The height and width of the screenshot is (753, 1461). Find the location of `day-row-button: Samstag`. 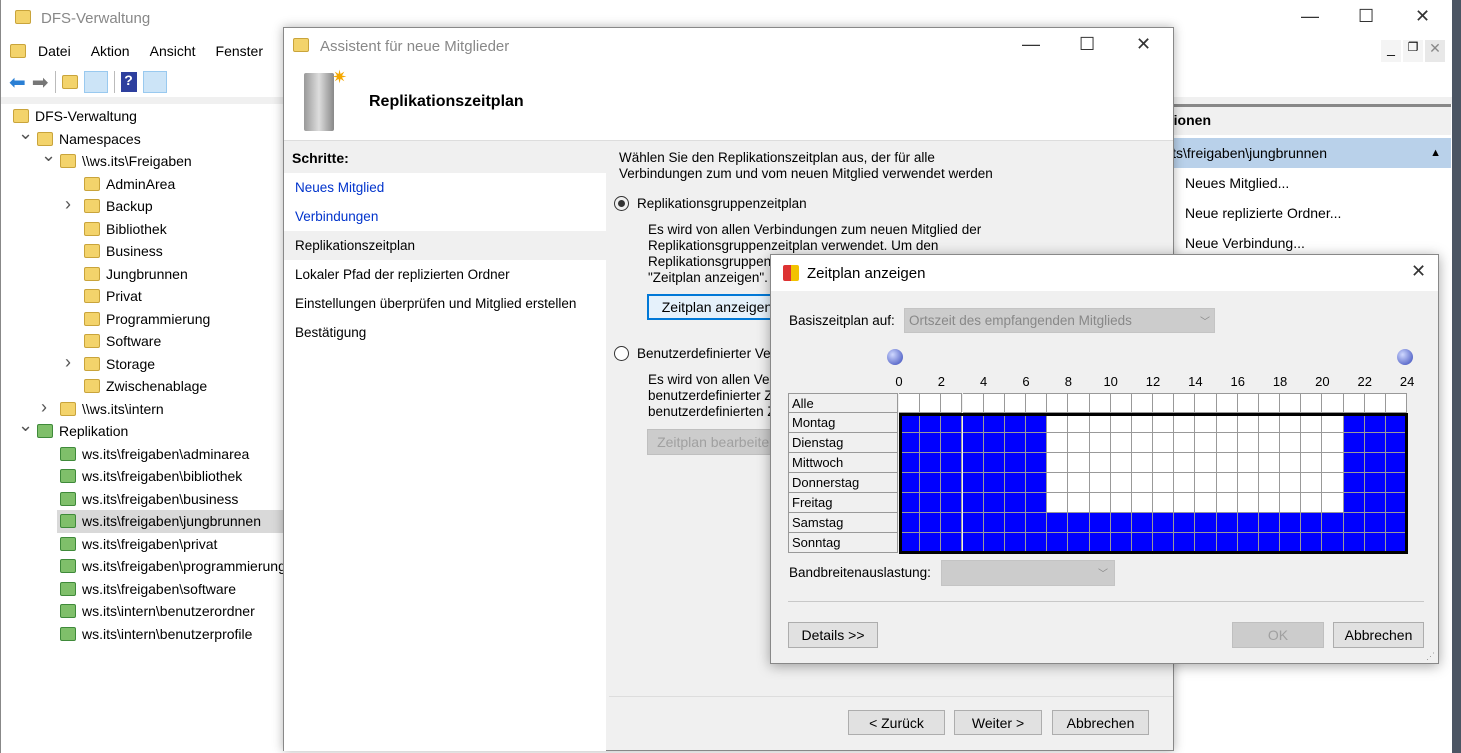

day-row-button: Samstag is located at coordinates (843, 523).